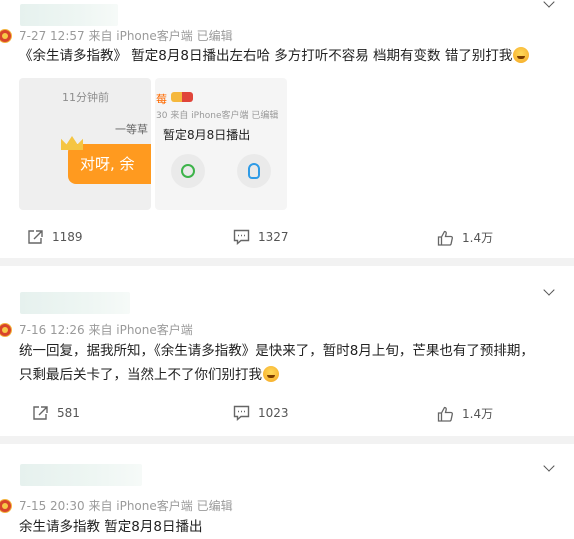 The width and height of the screenshot is (574, 539). What do you see at coordinates (131, 129) in the screenshot?
I see `thumb-label: 一等草` at bounding box center [131, 129].